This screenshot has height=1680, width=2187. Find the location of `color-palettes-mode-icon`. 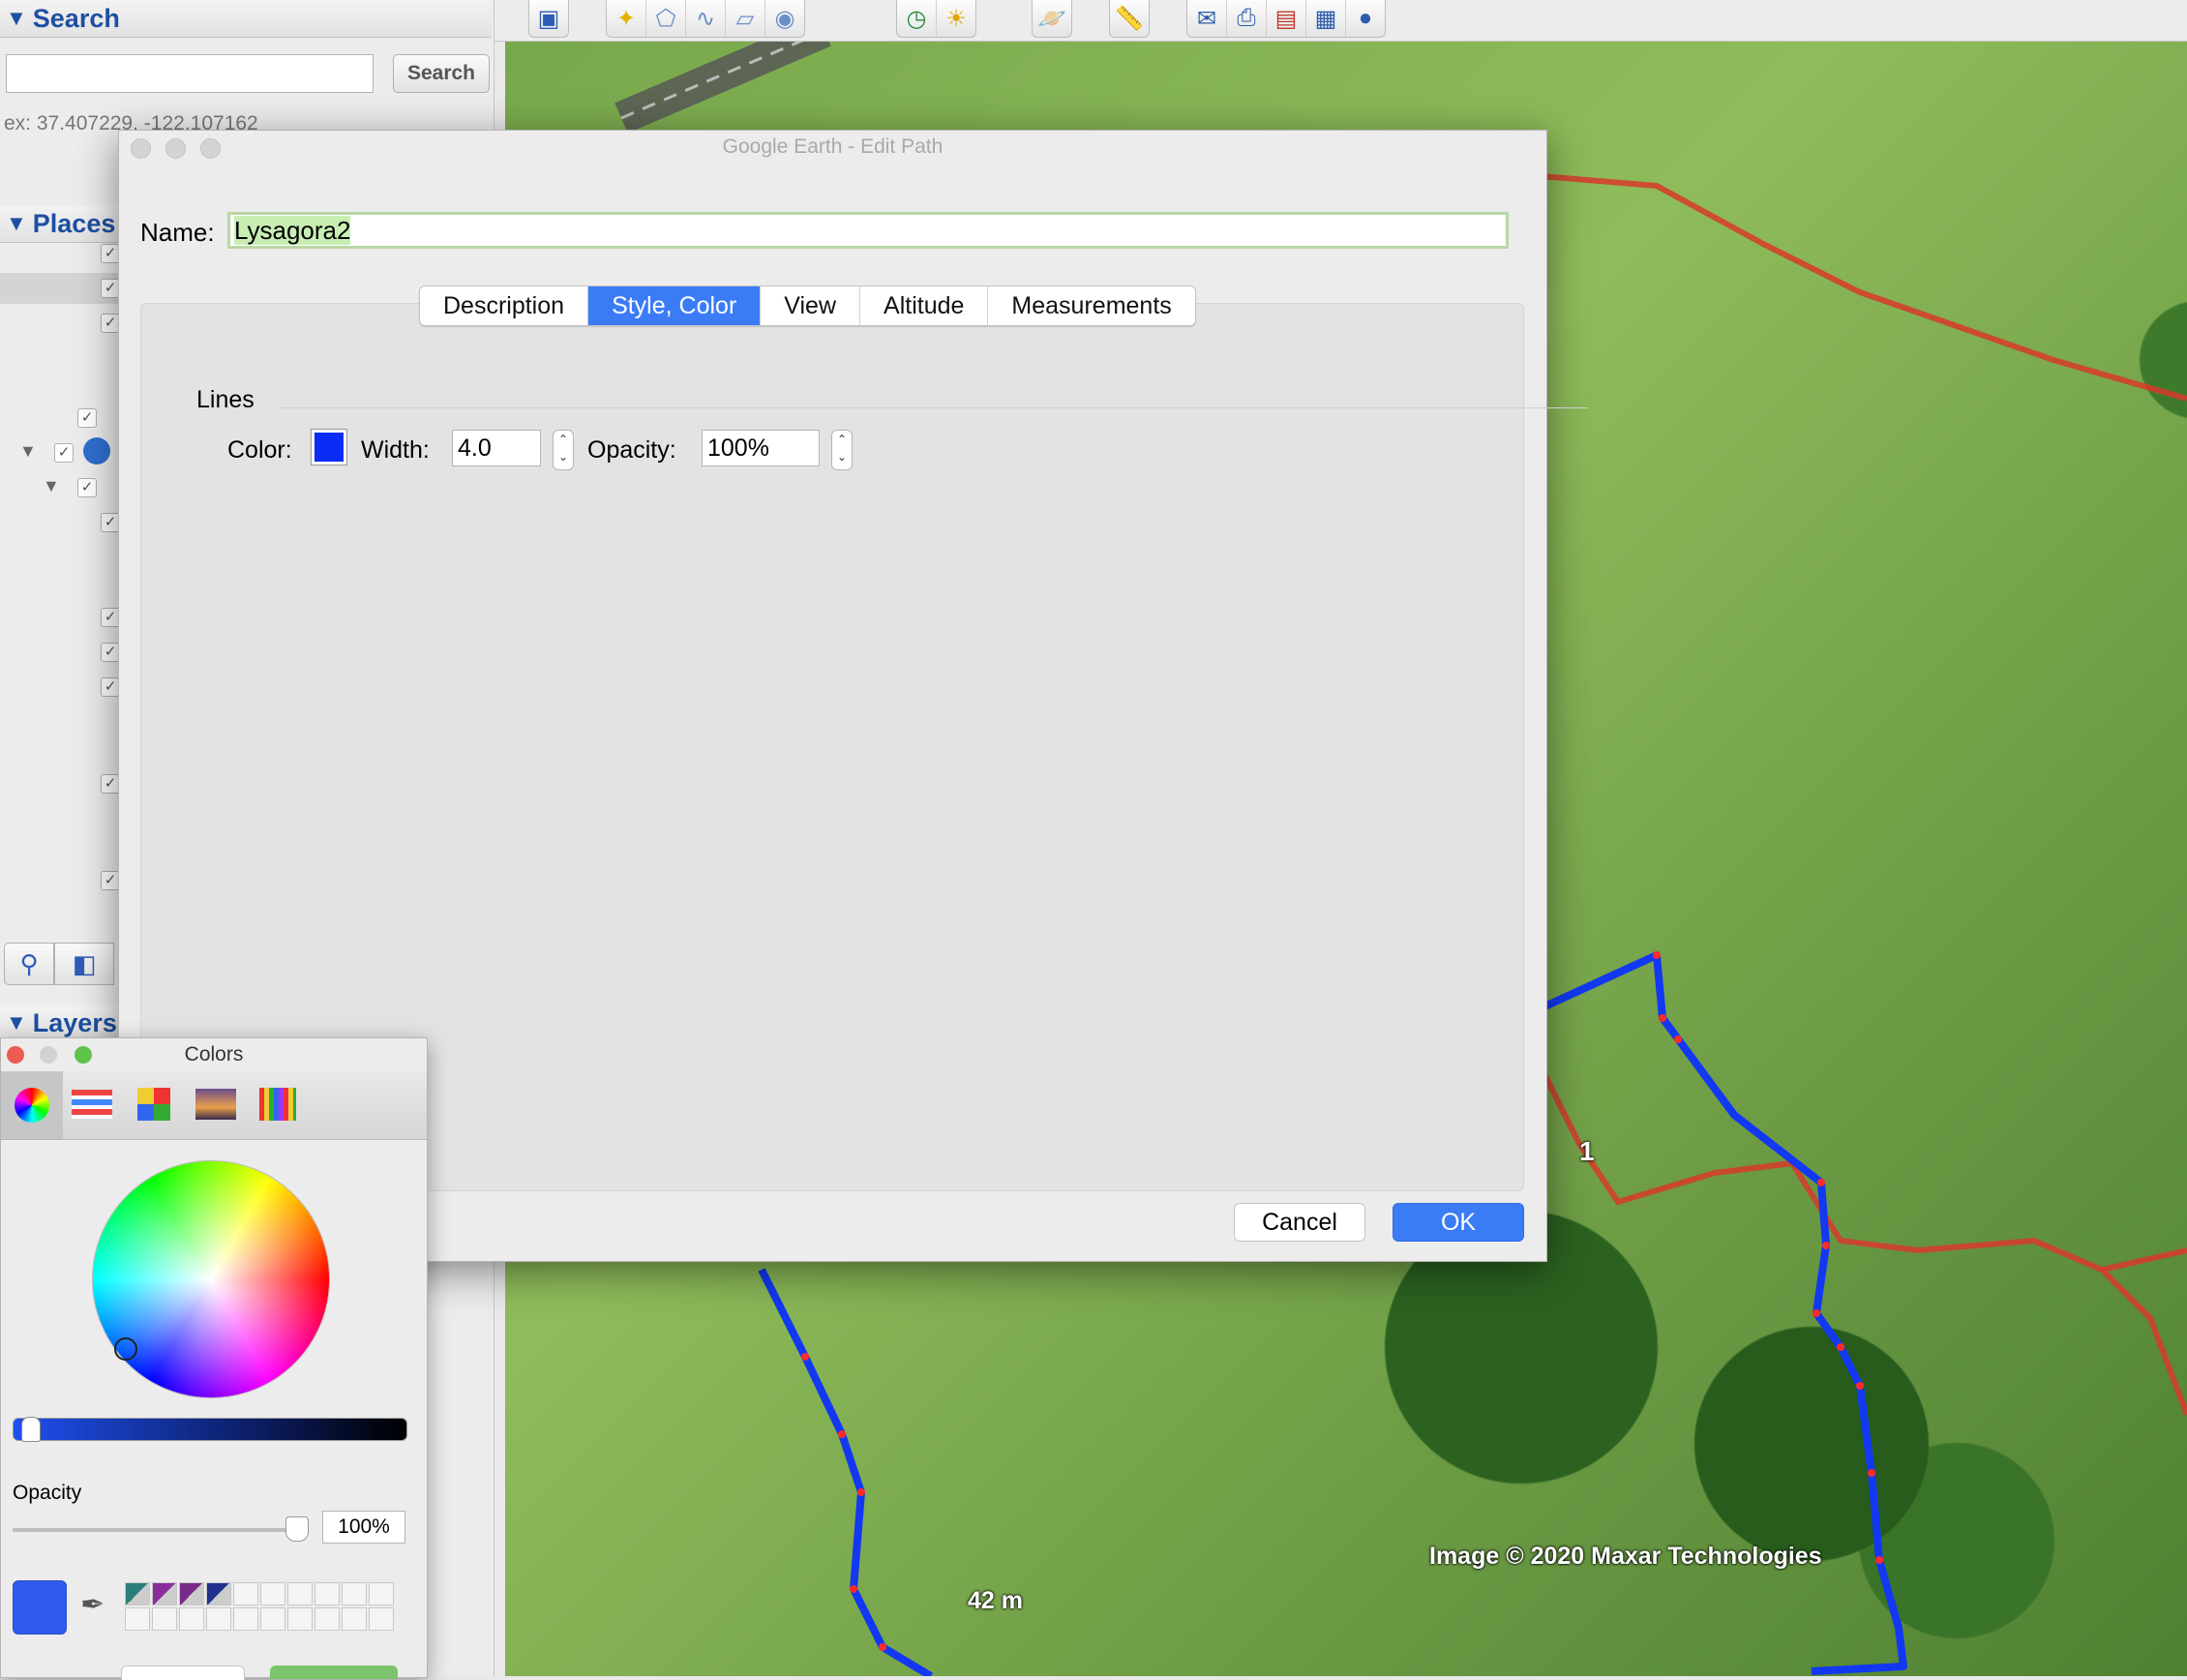

color-palettes-mode-icon is located at coordinates (154, 1104).